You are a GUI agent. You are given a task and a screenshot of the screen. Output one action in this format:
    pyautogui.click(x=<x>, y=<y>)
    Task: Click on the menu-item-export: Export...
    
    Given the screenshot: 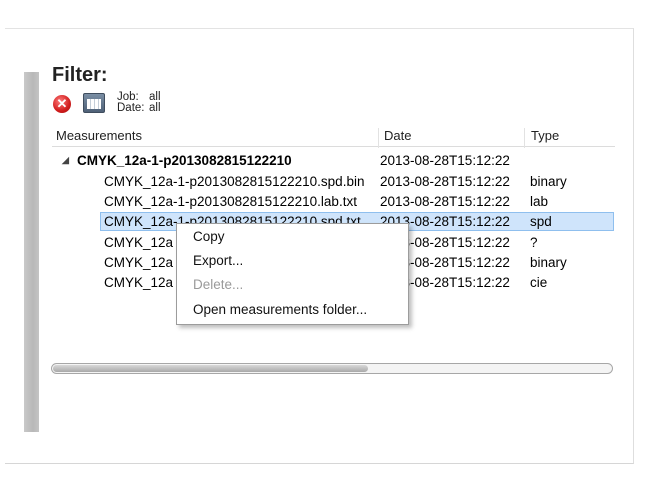 What is the action you would take?
    pyautogui.click(x=218, y=260)
    